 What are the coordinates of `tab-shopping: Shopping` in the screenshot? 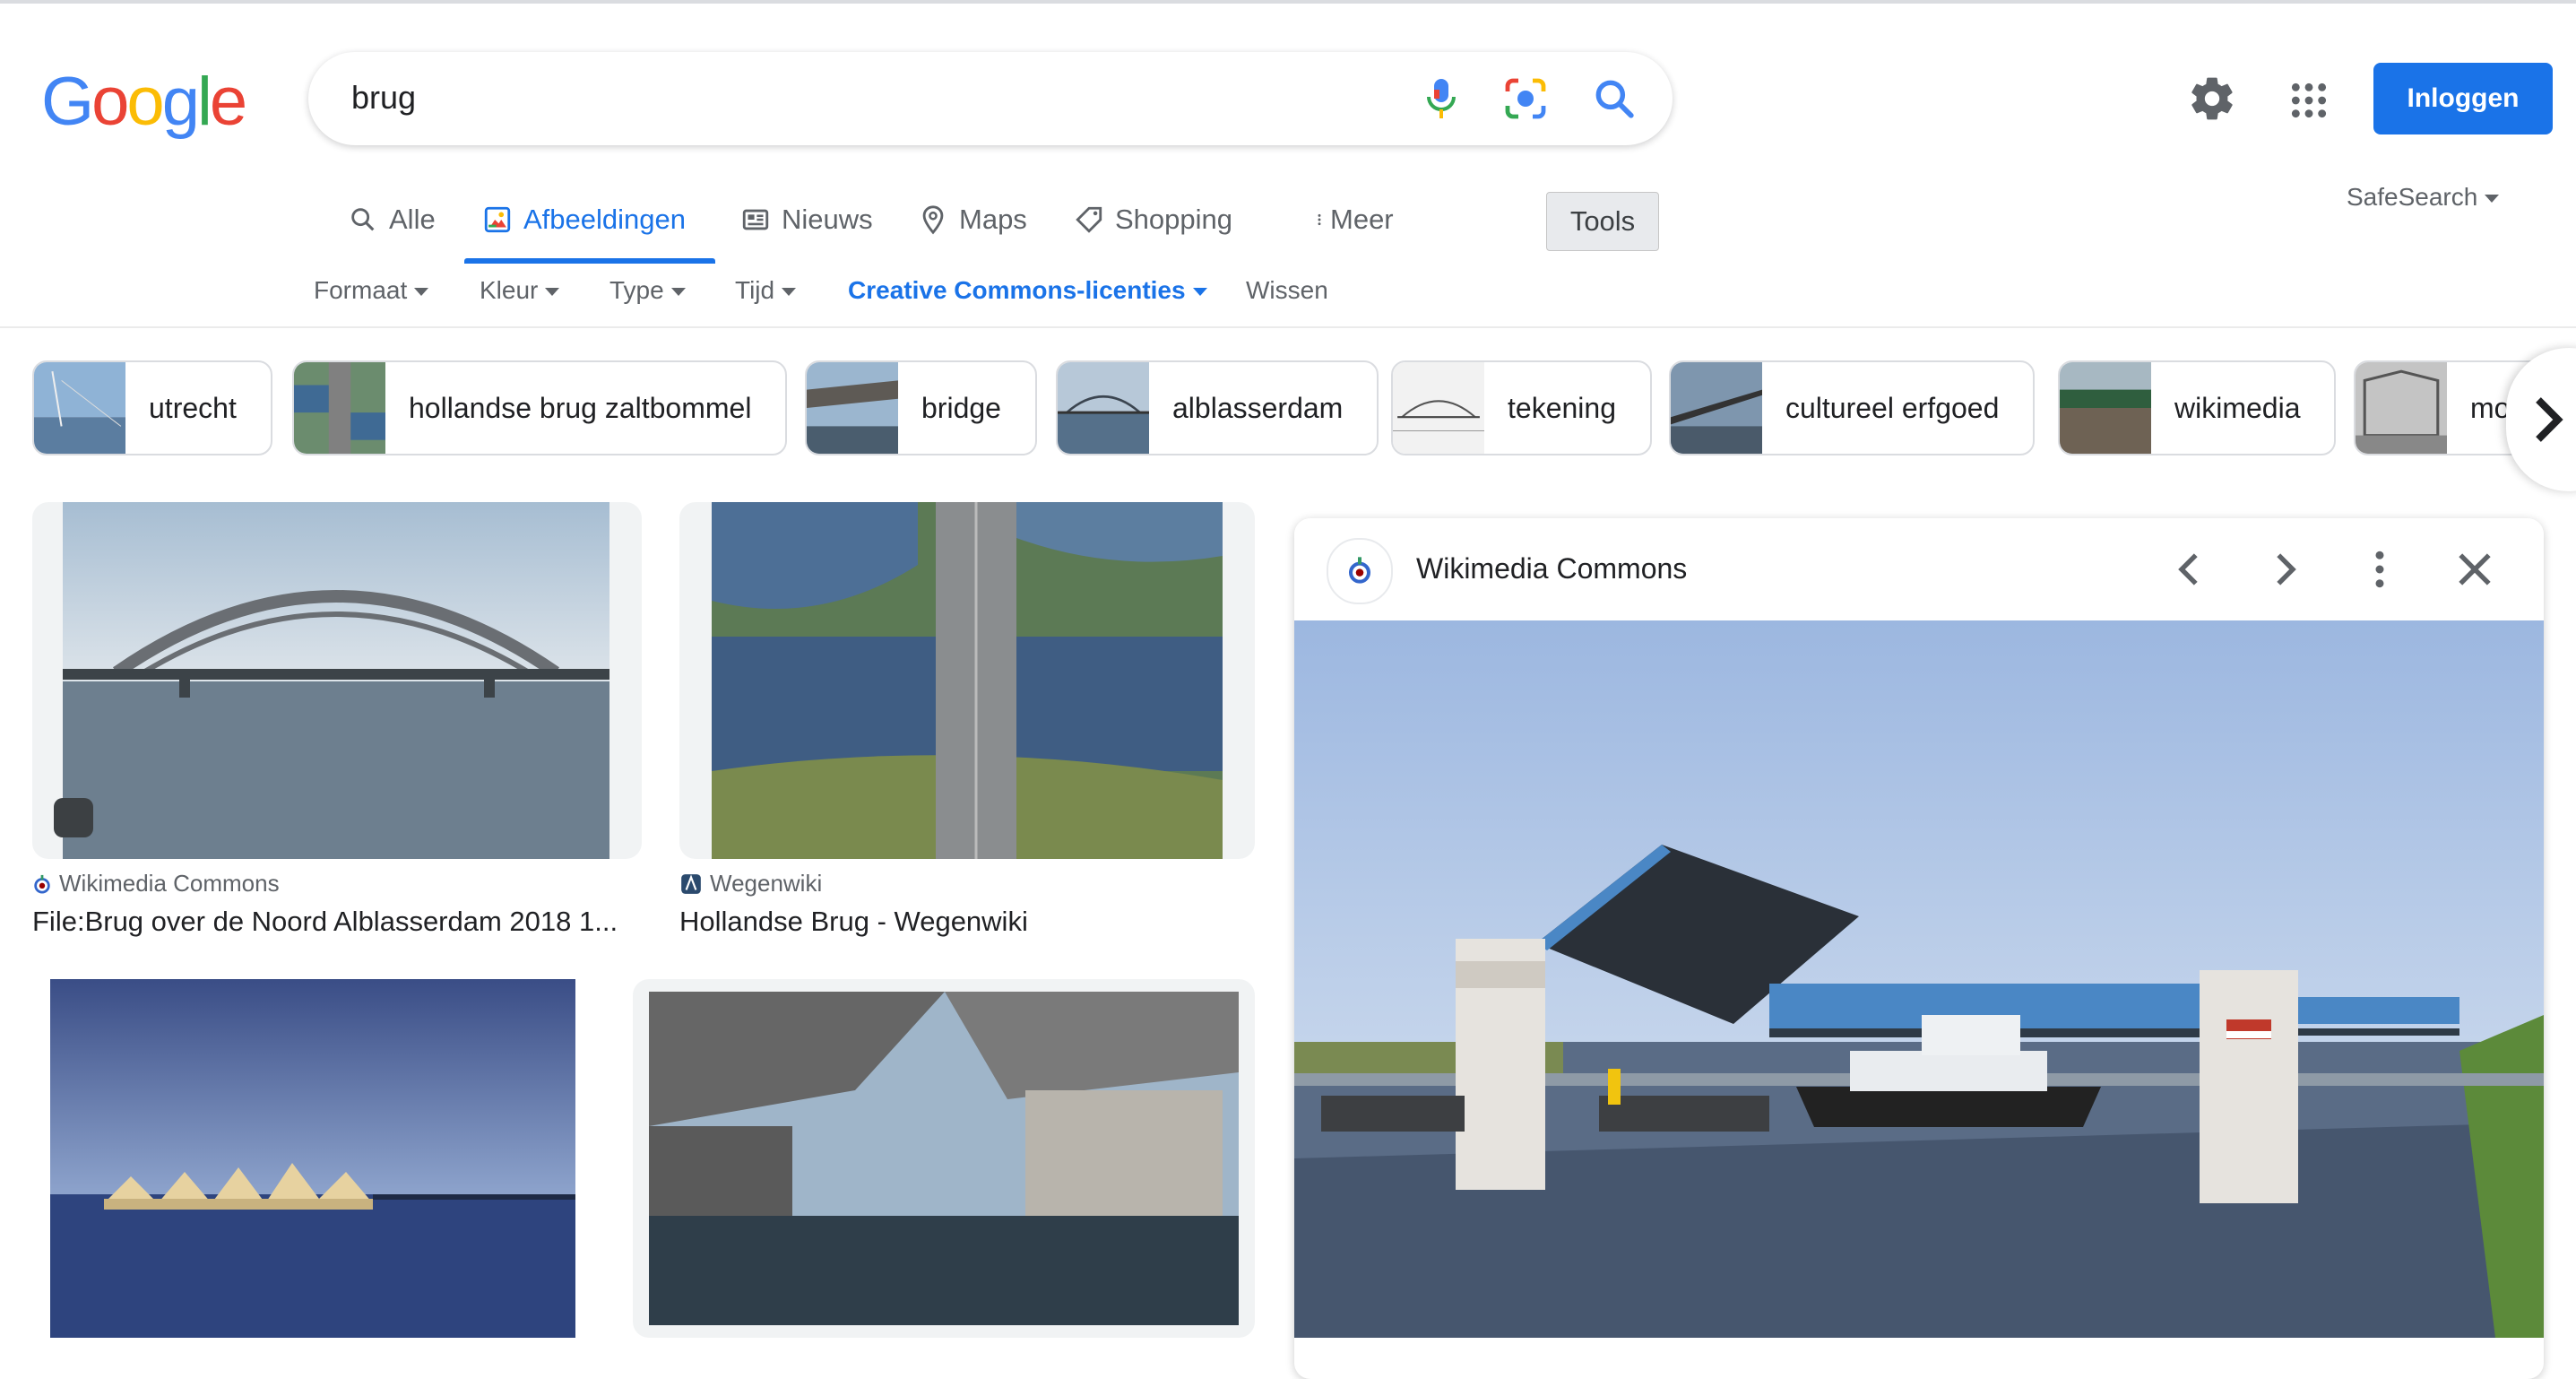 It's located at (1153, 220).